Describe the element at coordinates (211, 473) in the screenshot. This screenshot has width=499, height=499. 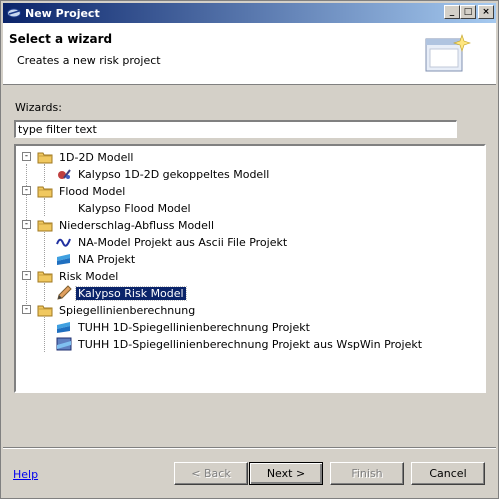
I see `back-button: < Back` at that location.